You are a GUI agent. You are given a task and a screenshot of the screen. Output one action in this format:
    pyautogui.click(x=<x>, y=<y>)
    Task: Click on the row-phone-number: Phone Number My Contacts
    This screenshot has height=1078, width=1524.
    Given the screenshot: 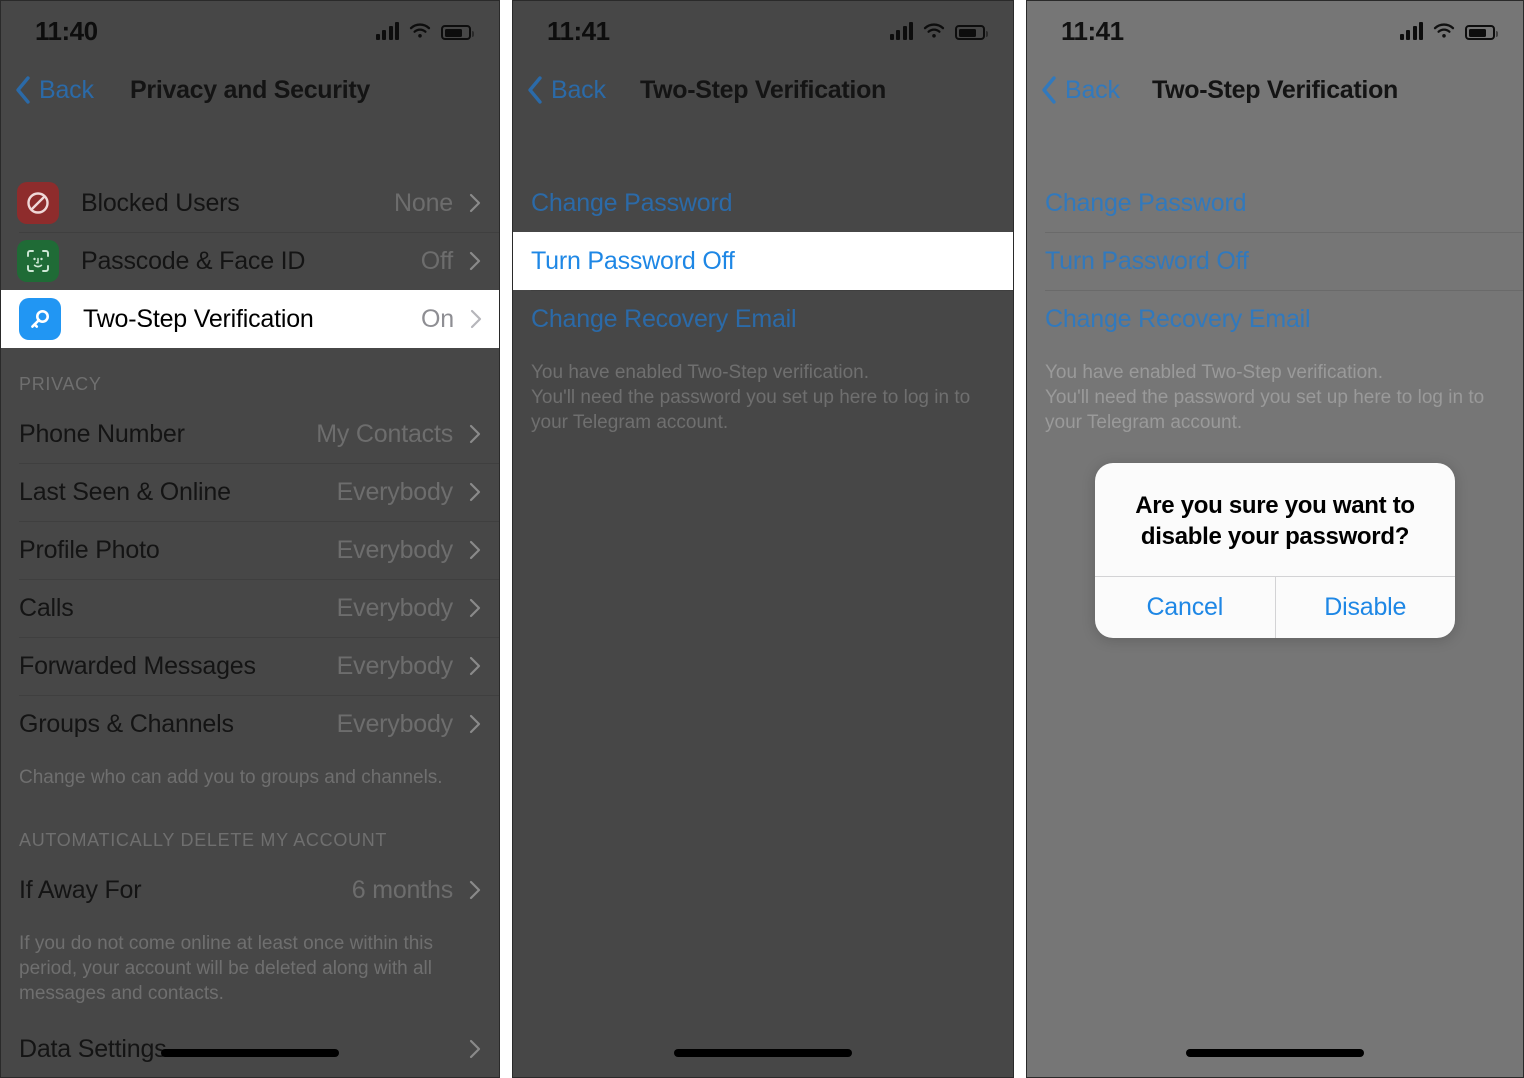 What is the action you would take?
    pyautogui.click(x=250, y=434)
    